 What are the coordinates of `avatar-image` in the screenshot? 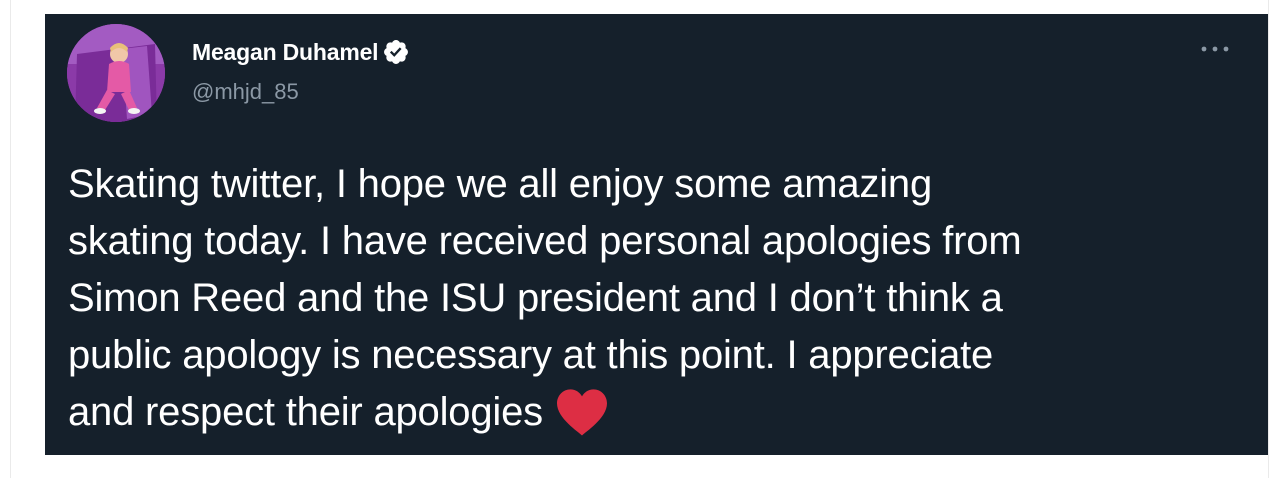 It's located at (116, 73).